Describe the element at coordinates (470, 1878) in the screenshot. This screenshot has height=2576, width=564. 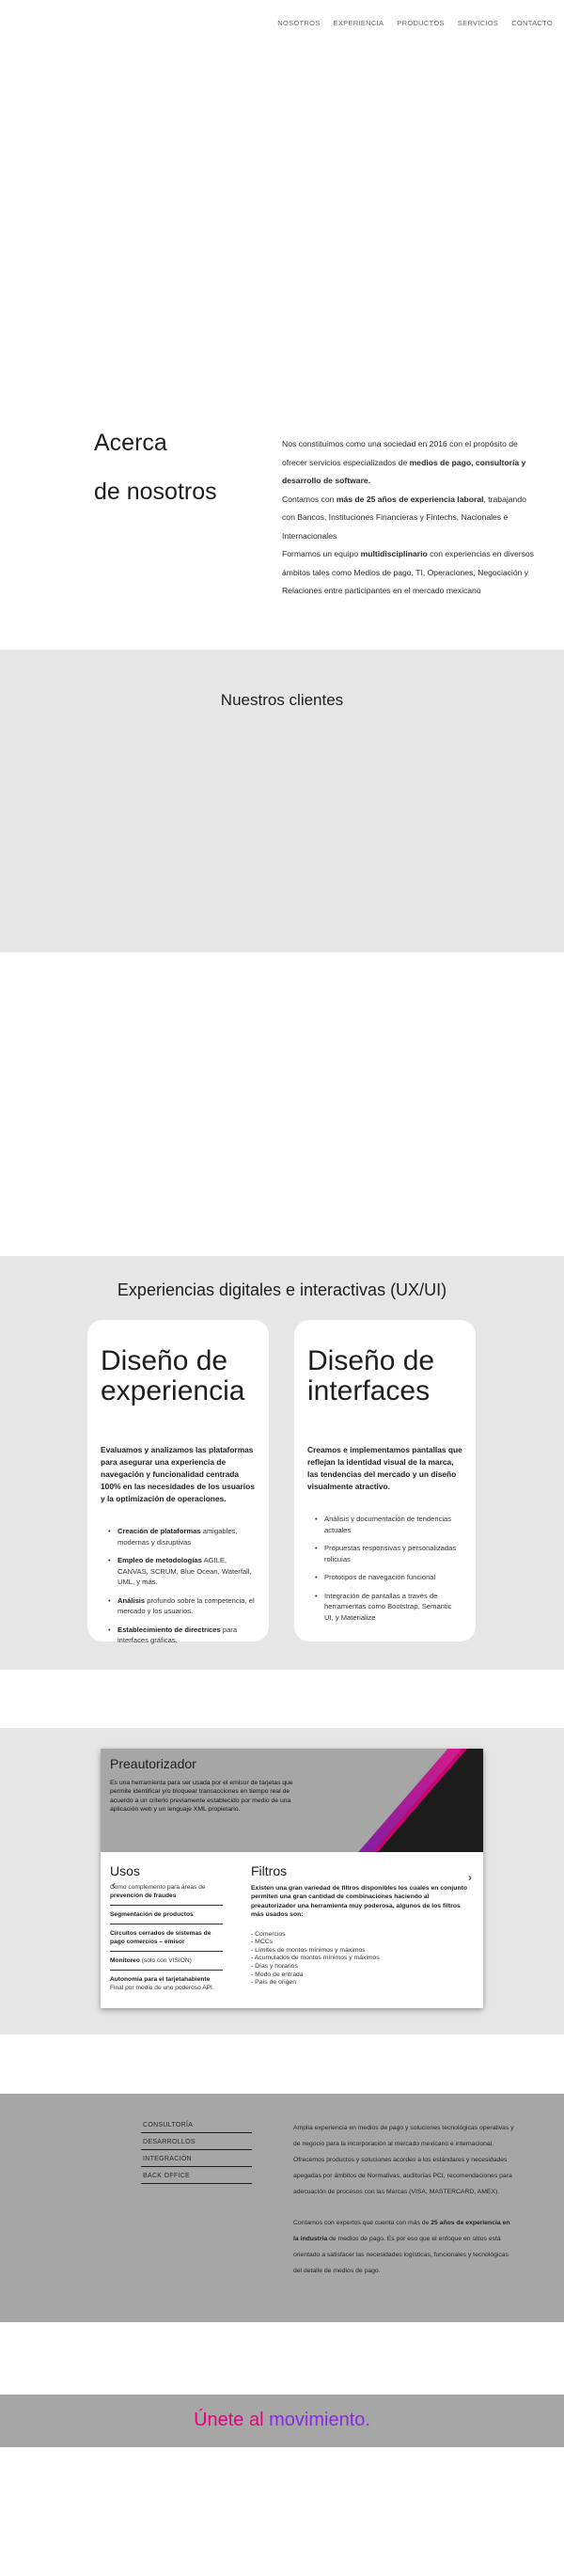
I see `carousel-next-icon: ›` at that location.